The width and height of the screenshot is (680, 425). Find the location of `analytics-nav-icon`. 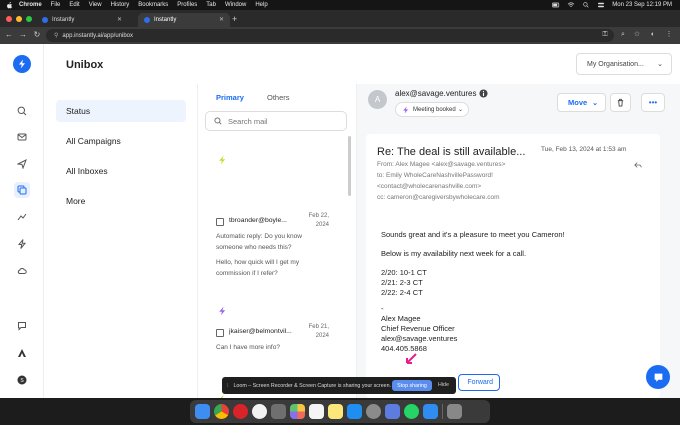

analytics-nav-icon is located at coordinates (22, 217).